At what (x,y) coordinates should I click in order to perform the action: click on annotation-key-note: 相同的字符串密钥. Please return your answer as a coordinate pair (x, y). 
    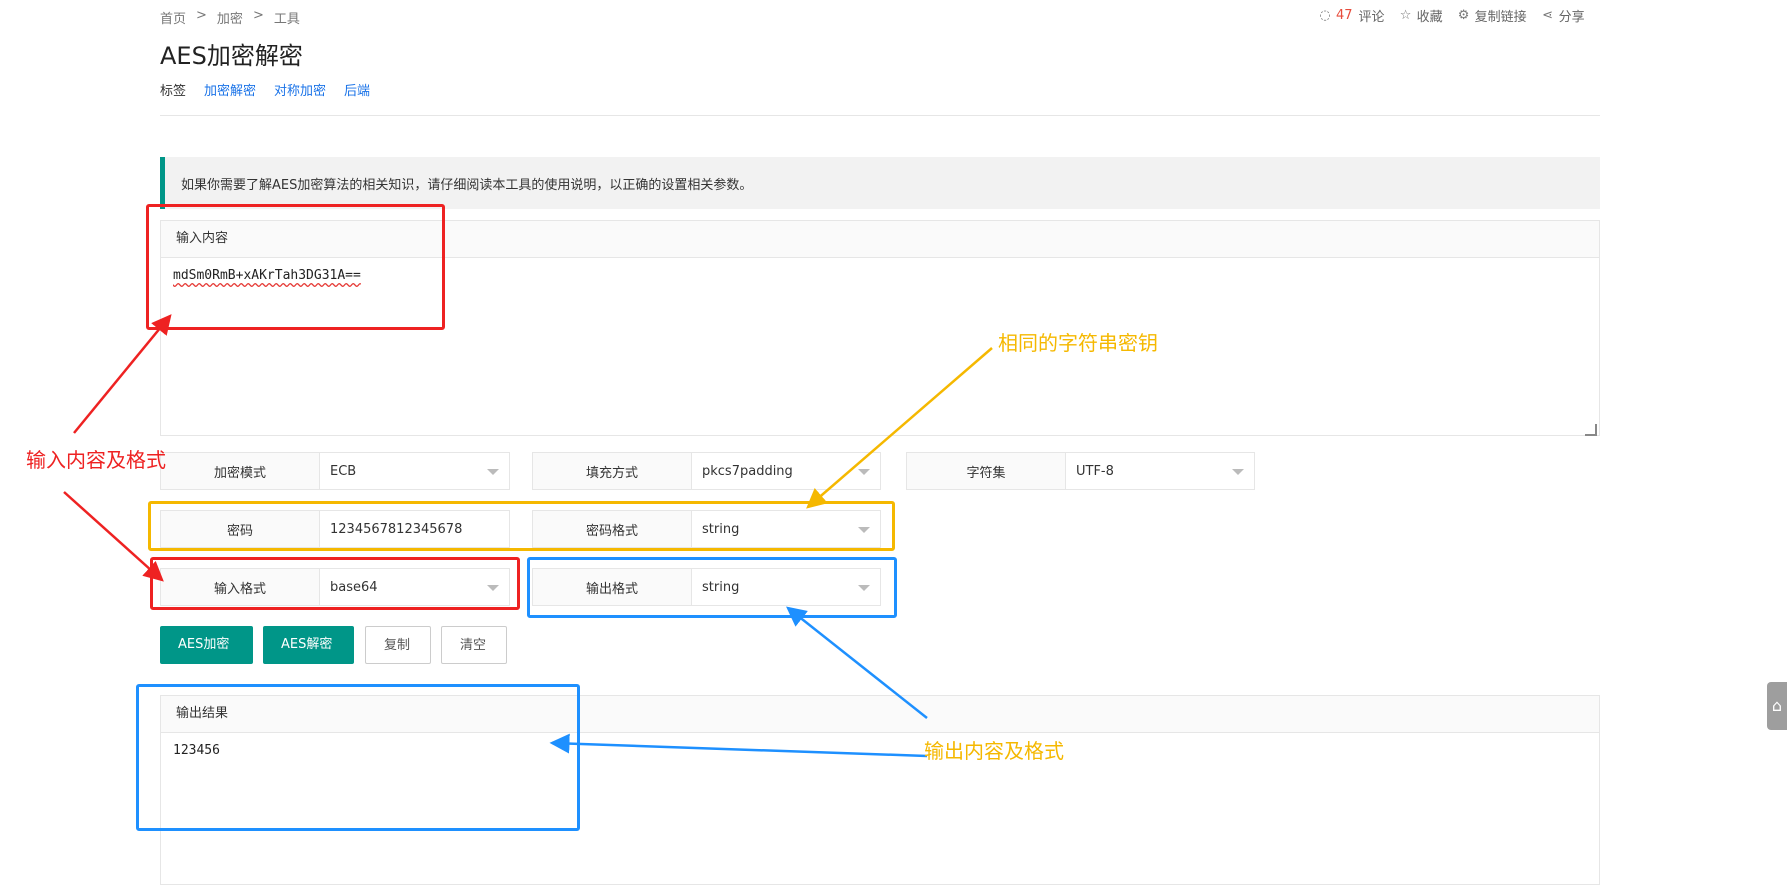
    Looking at the image, I should click on (1078, 343).